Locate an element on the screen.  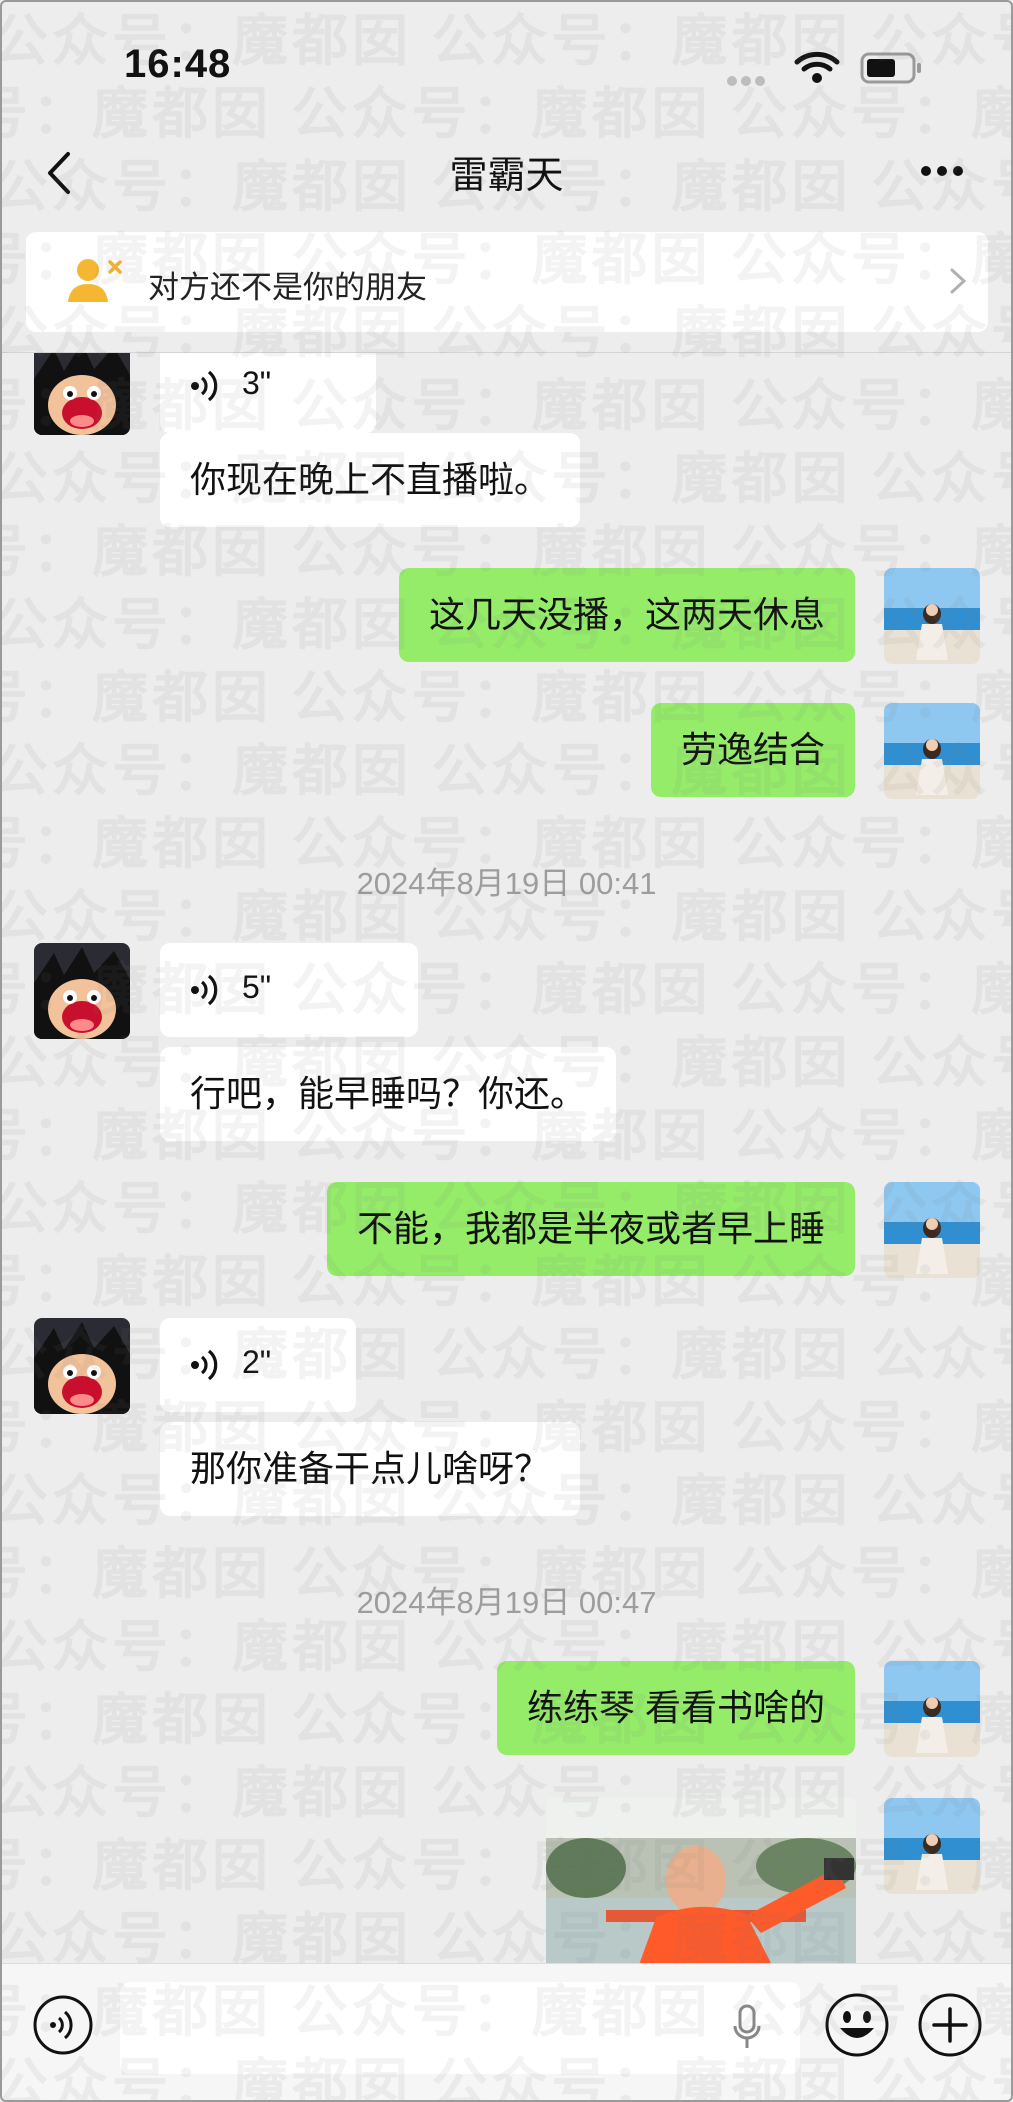
message-timestamp: 2024年8月19日 00:41 is located at coordinates (506, 883).